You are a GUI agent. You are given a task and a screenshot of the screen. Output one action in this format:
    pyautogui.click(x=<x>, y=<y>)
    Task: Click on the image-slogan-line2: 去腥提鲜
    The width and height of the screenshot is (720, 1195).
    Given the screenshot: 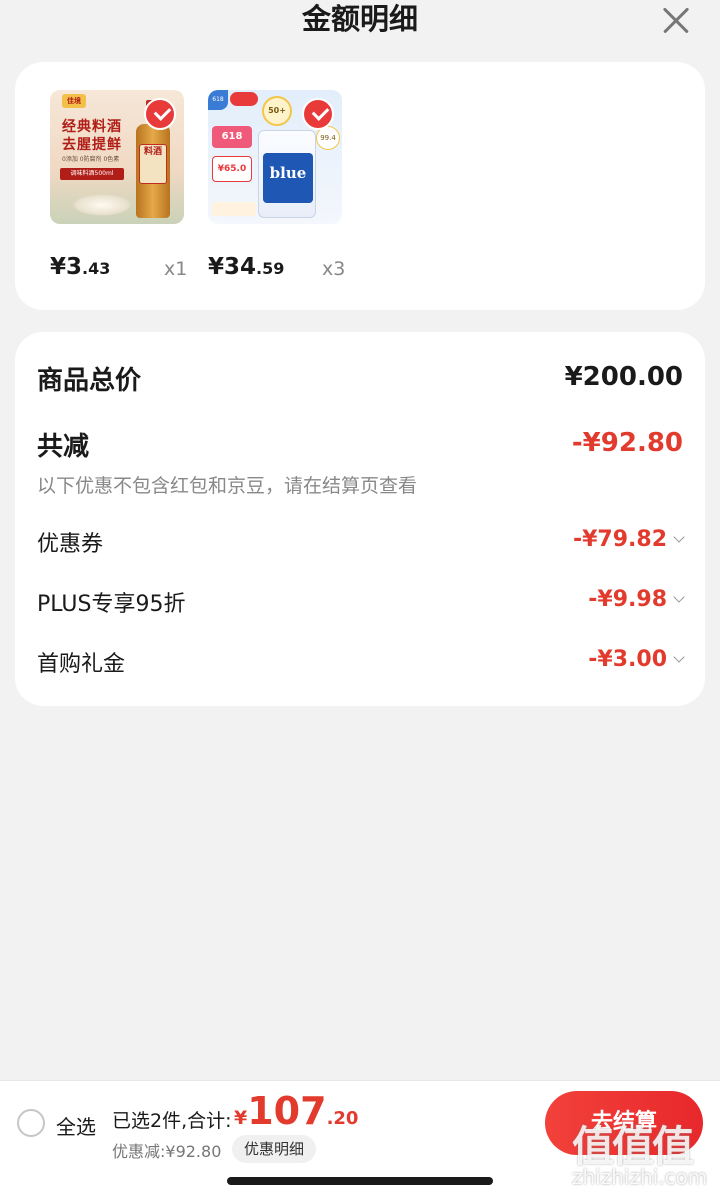 What is the action you would take?
    pyautogui.click(x=92, y=145)
    